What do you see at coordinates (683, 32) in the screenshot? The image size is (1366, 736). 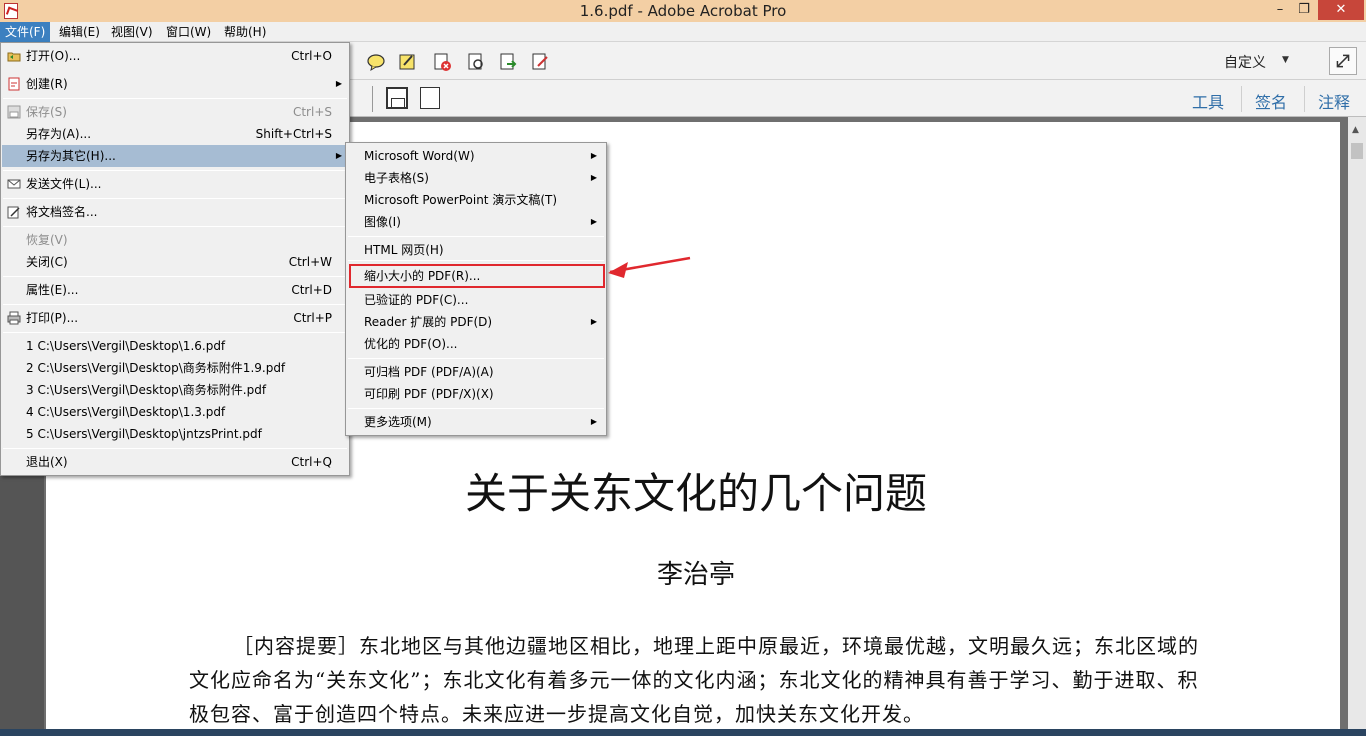 I see `menu-bar: 文件(F) 编辑(E) 视图(V) 窗口(W) 帮助(H)` at bounding box center [683, 32].